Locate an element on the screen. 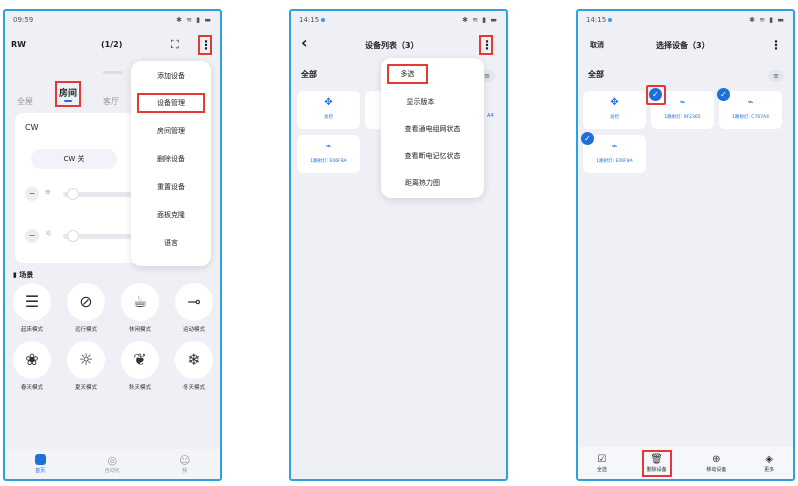 The image size is (798, 486). scene-spring: ❀ 春天模式 is located at coordinates (32, 366).